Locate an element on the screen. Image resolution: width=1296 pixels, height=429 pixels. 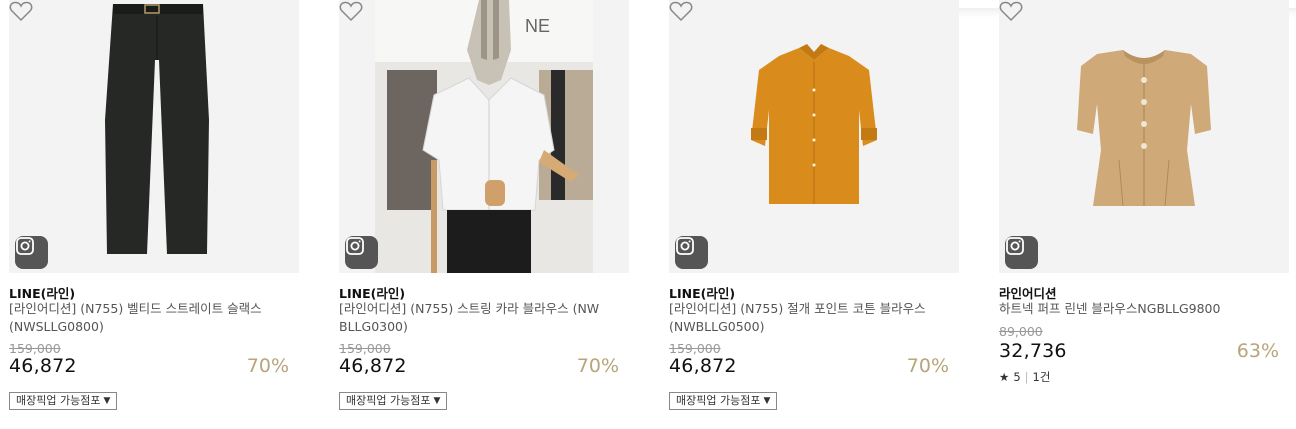
product-image: NE is located at coordinates (484, 136).